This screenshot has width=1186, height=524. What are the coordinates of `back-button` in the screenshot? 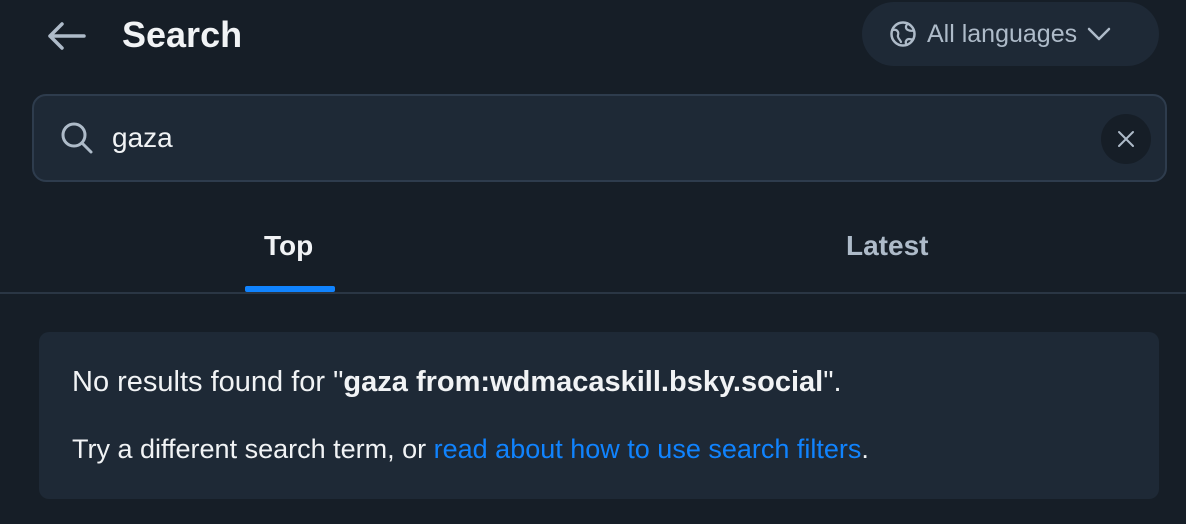 It's located at (66, 36).